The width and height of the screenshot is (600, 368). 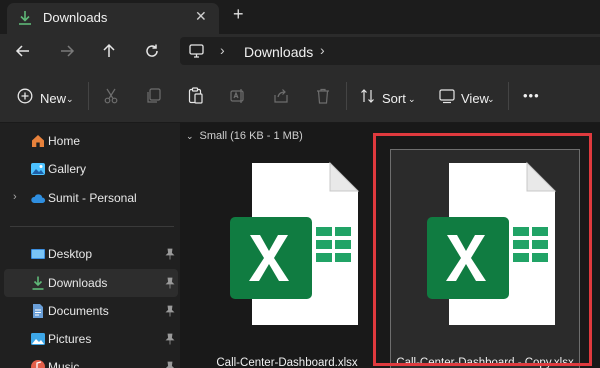 What do you see at coordinates (251, 136) in the screenshot?
I see `group-header-text: Small (16 KB - 1 MB)` at bounding box center [251, 136].